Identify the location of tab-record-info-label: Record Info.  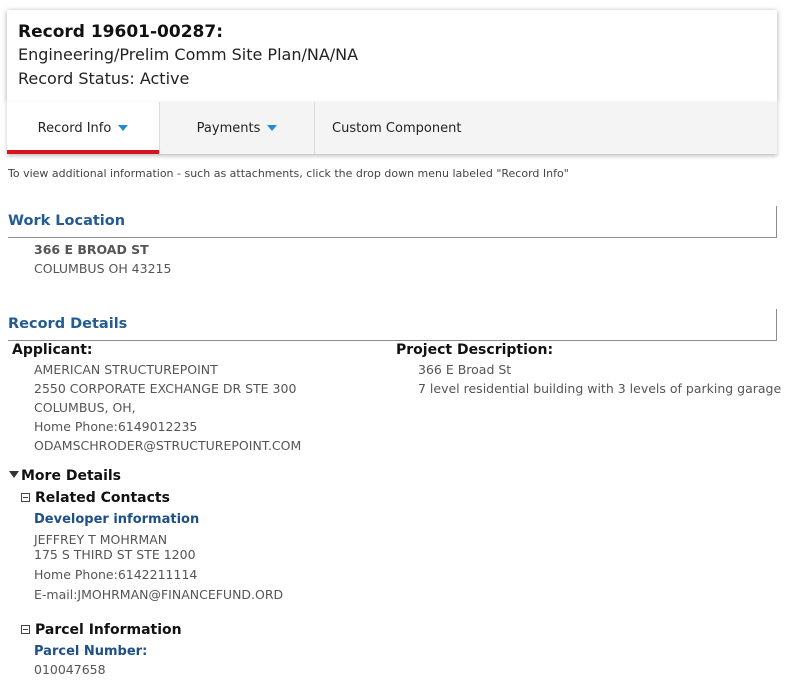
(74, 128).